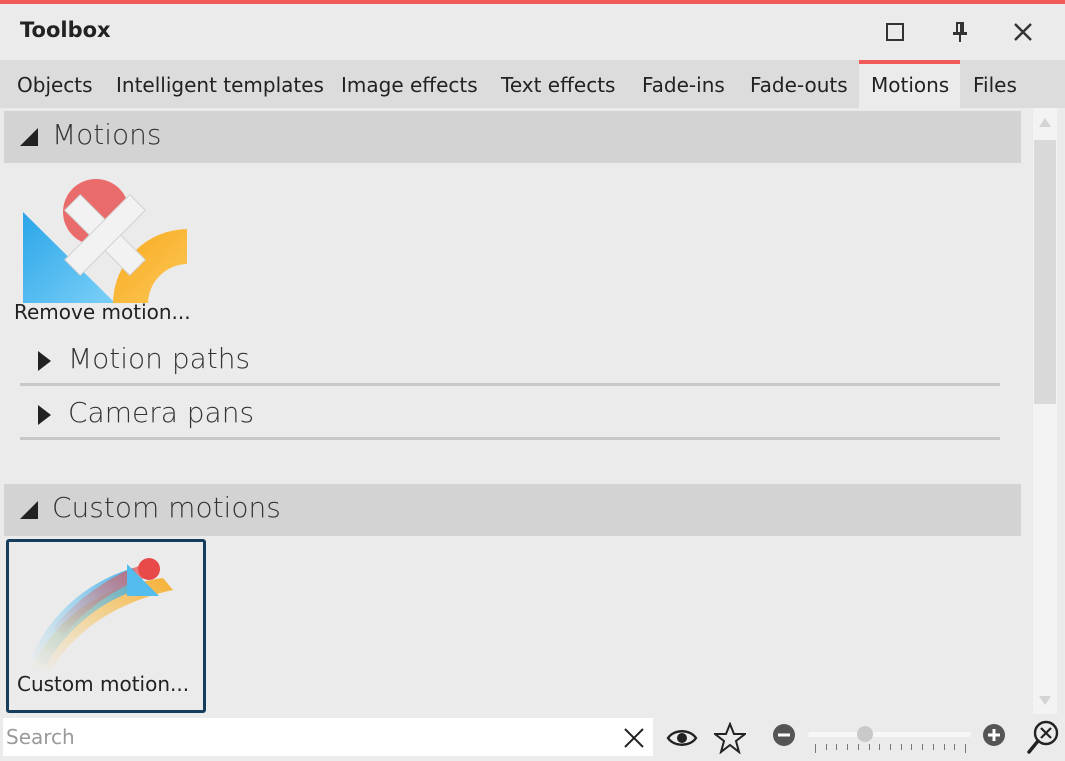 The width and height of the screenshot is (1065, 761). Describe the element at coordinates (512, 510) in the screenshot. I see `section-header-custom-motions: Custom motions` at that location.